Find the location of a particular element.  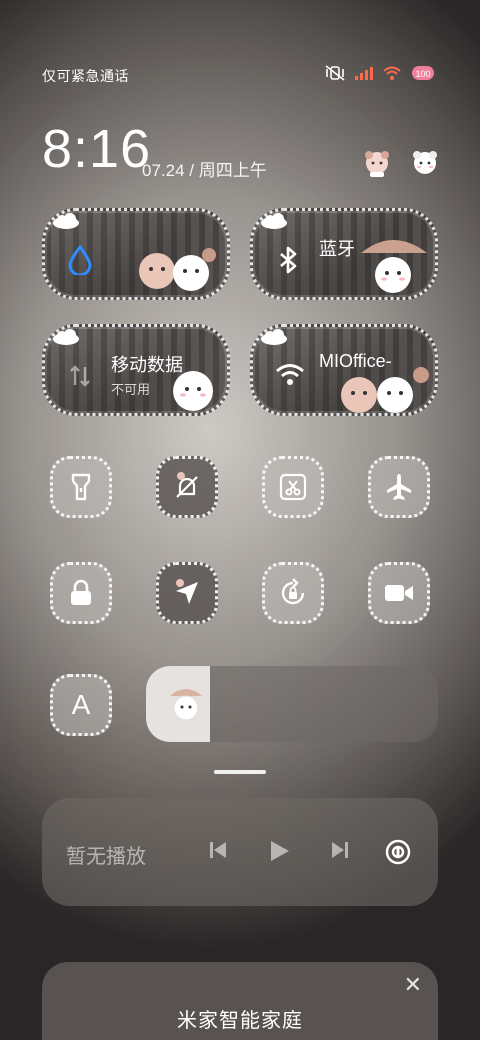

toggle-location is located at coordinates (187, 593).